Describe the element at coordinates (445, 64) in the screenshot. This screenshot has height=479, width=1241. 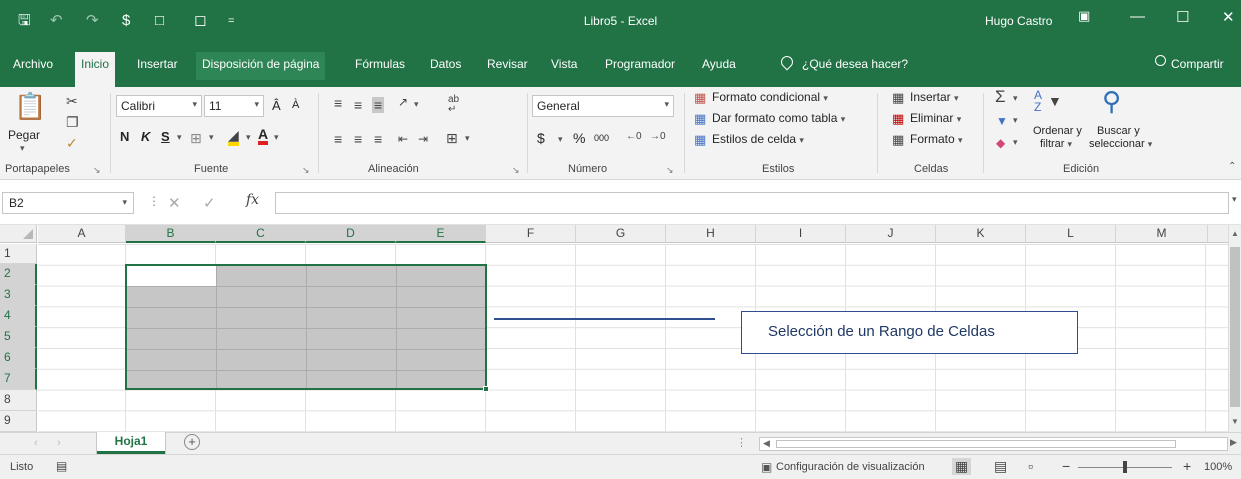
I see `tab-datos: Datos` at that location.